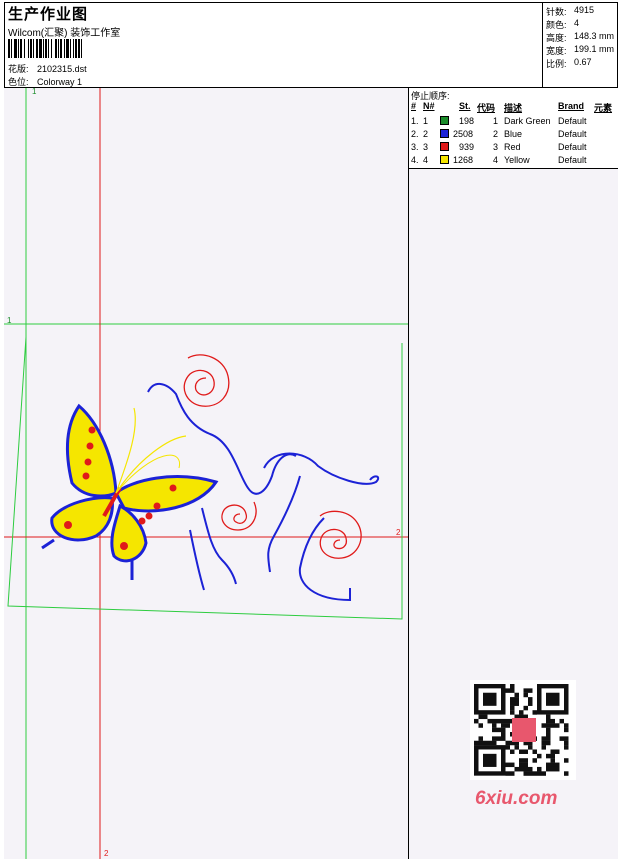  What do you see at coordinates (415, 134) in the screenshot?
I see `row-number: 2.` at bounding box center [415, 134].